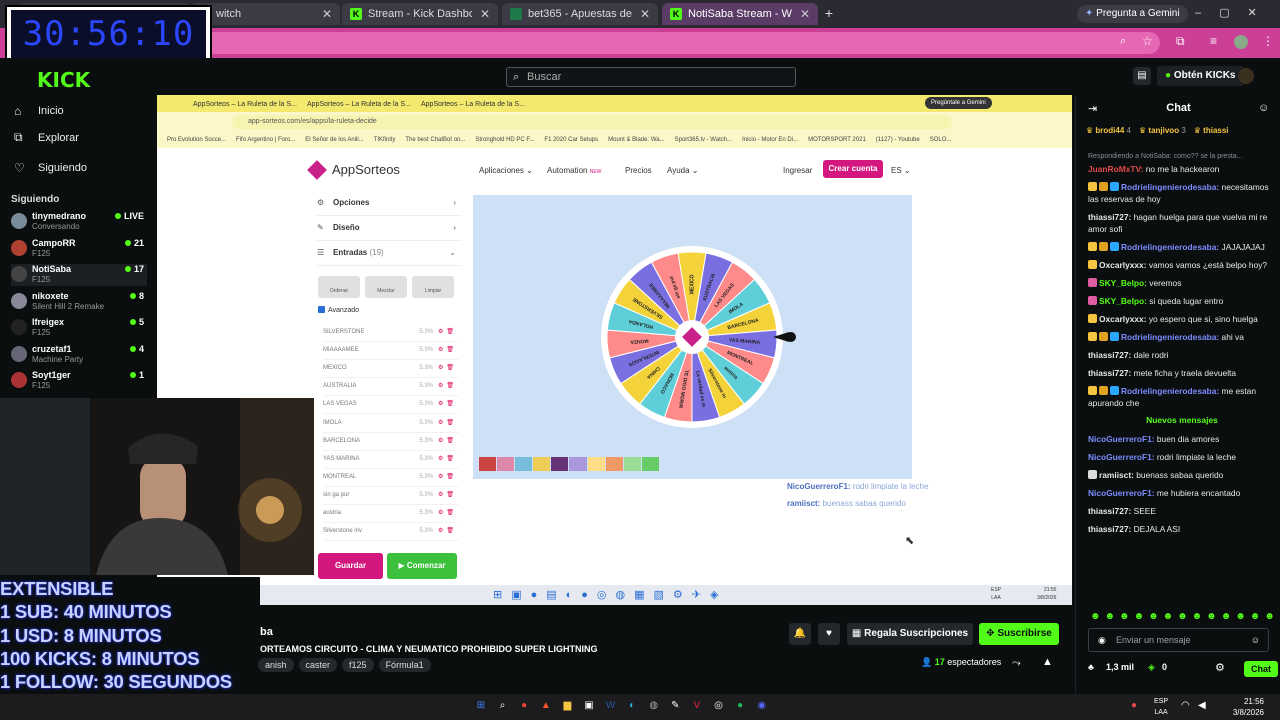 The width and height of the screenshot is (1280, 720). I want to click on followed-channel: tinymedrano Conversando LIVE, so click(79, 222).